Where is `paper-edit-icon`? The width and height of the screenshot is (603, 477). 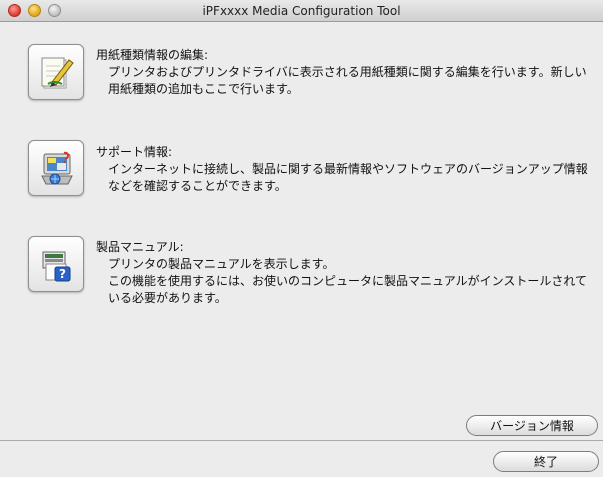 paper-edit-icon is located at coordinates (57, 73).